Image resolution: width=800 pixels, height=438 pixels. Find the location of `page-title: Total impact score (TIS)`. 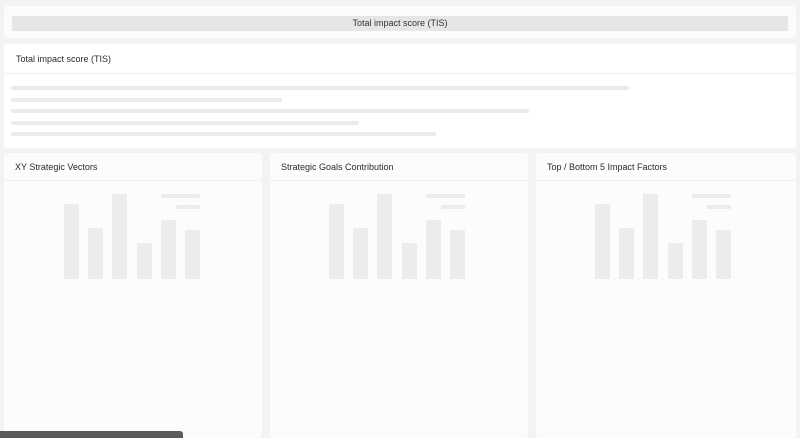

page-title: Total impact score (TIS) is located at coordinates (400, 23).